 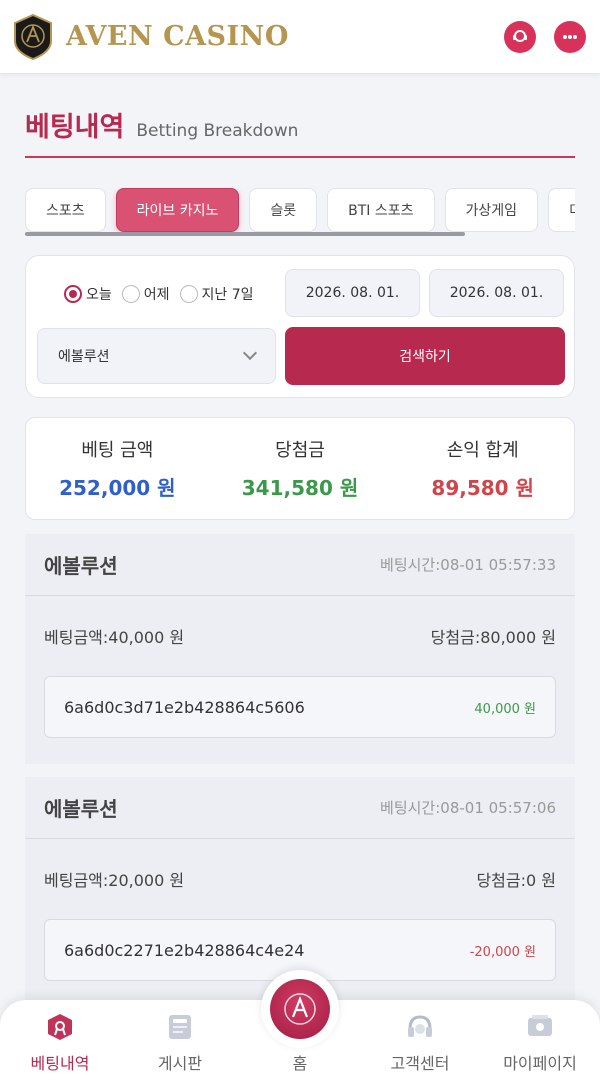 I want to click on bet-record-id-box: 6a6d0c3d71e2b428864c5606 40,000 원, so click(x=300, y=707).